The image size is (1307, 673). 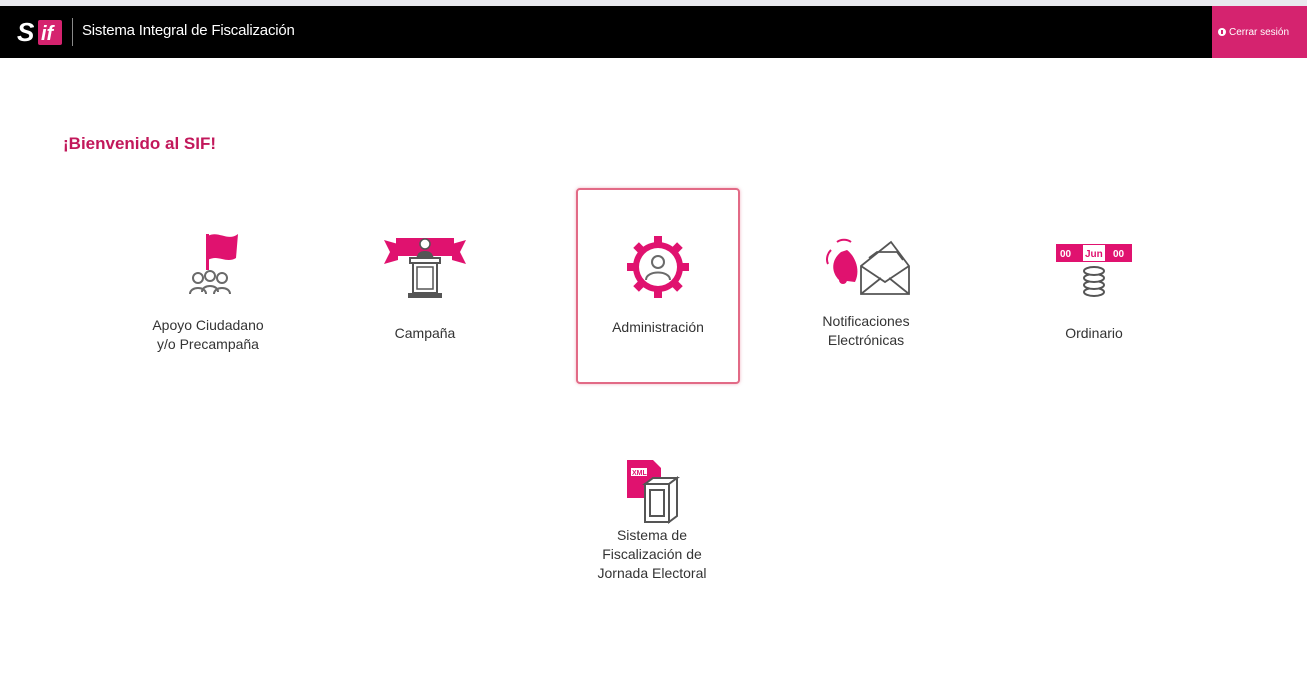 I want to click on module-label: Notificaciones Electrónicas, so click(x=866, y=330).